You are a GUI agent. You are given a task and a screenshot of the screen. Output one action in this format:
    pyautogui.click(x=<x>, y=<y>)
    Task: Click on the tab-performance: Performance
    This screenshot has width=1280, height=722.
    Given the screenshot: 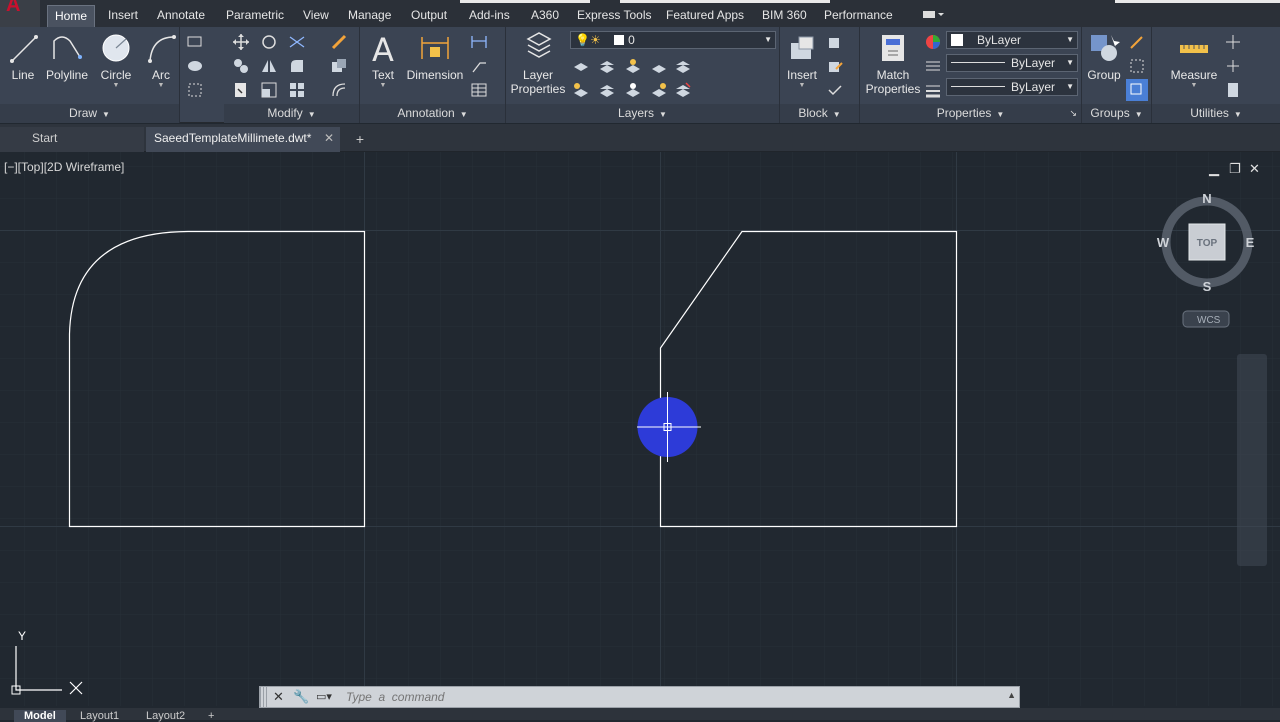 What is the action you would take?
    pyautogui.click(x=858, y=16)
    